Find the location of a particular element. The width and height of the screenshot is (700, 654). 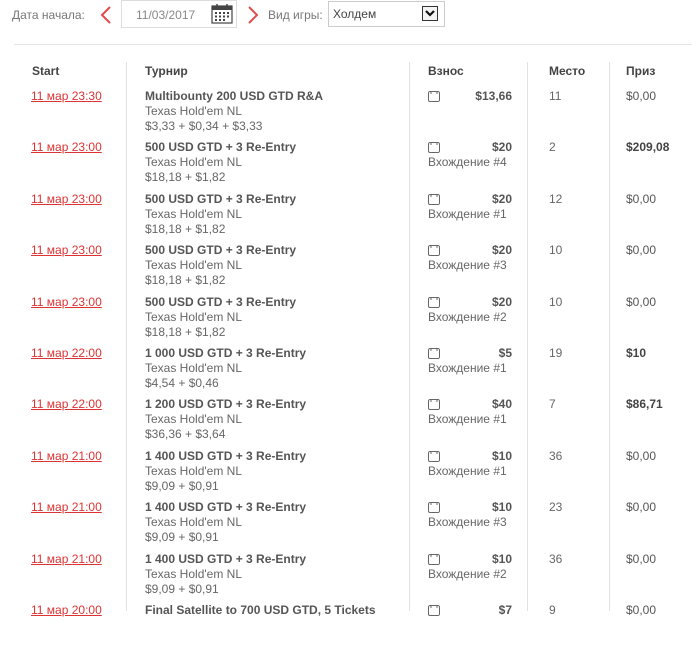

prev-date-button is located at coordinates (106, 15).